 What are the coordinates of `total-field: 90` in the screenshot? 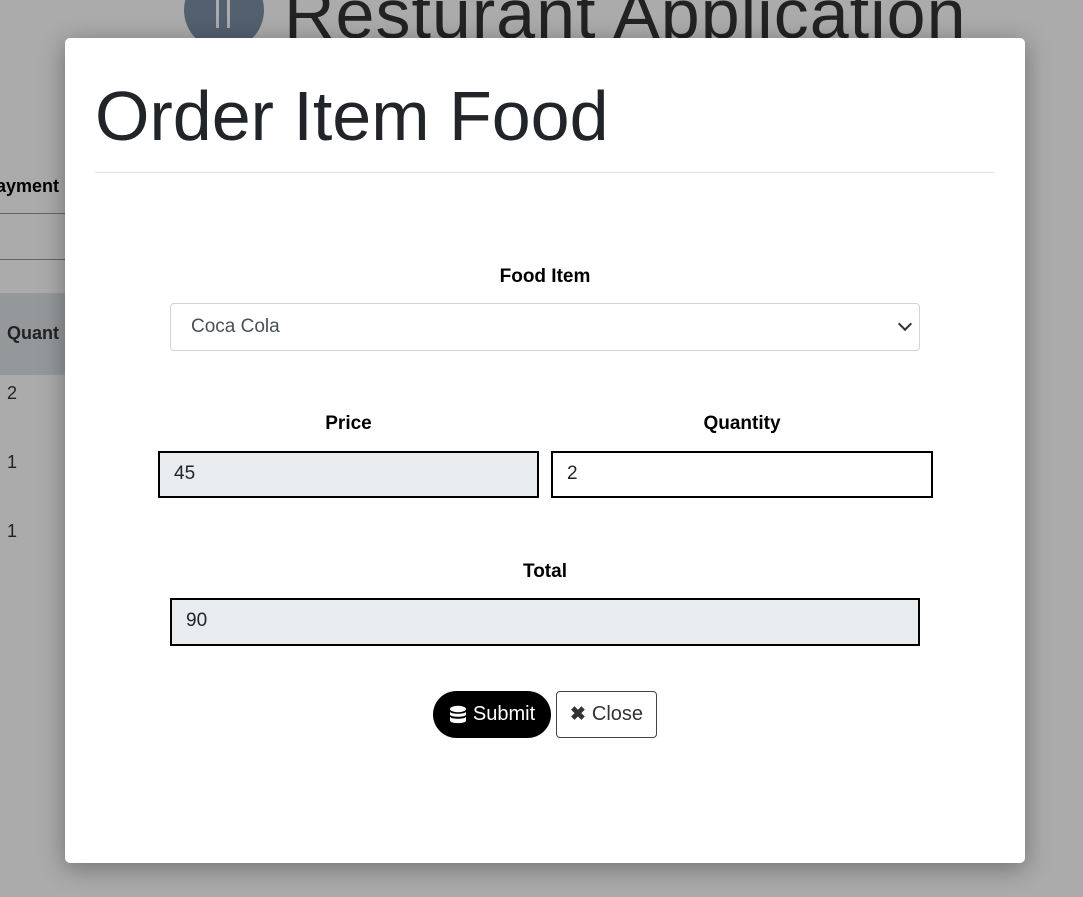 It's located at (545, 622).